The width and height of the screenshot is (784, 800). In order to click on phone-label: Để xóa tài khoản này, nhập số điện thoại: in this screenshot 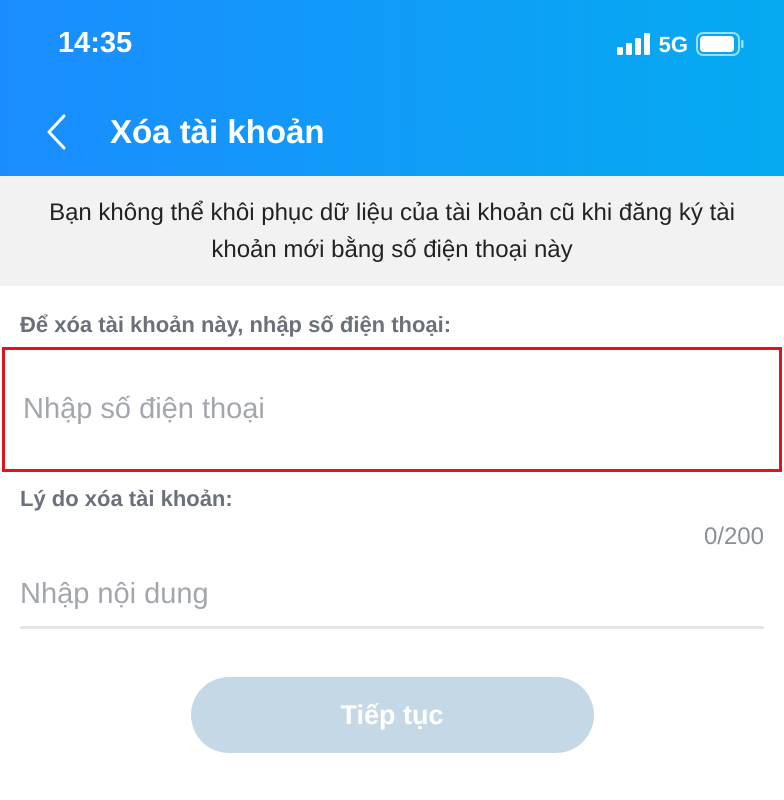, I will do `click(236, 325)`.